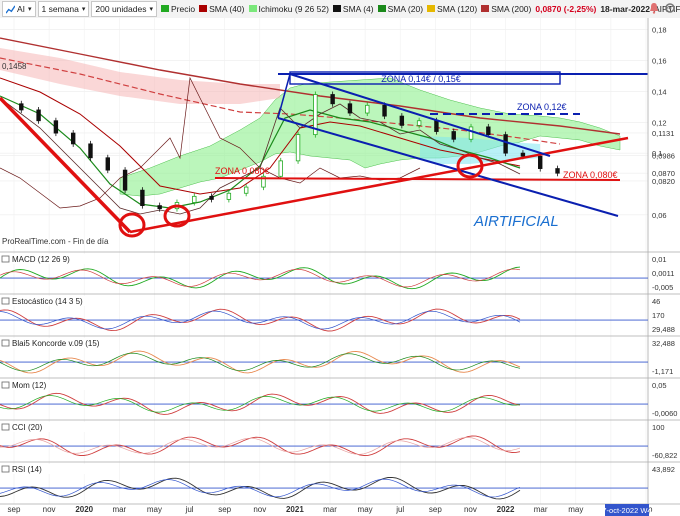  I want to click on indicator-tick-label: 0,0011, so click(663, 273).